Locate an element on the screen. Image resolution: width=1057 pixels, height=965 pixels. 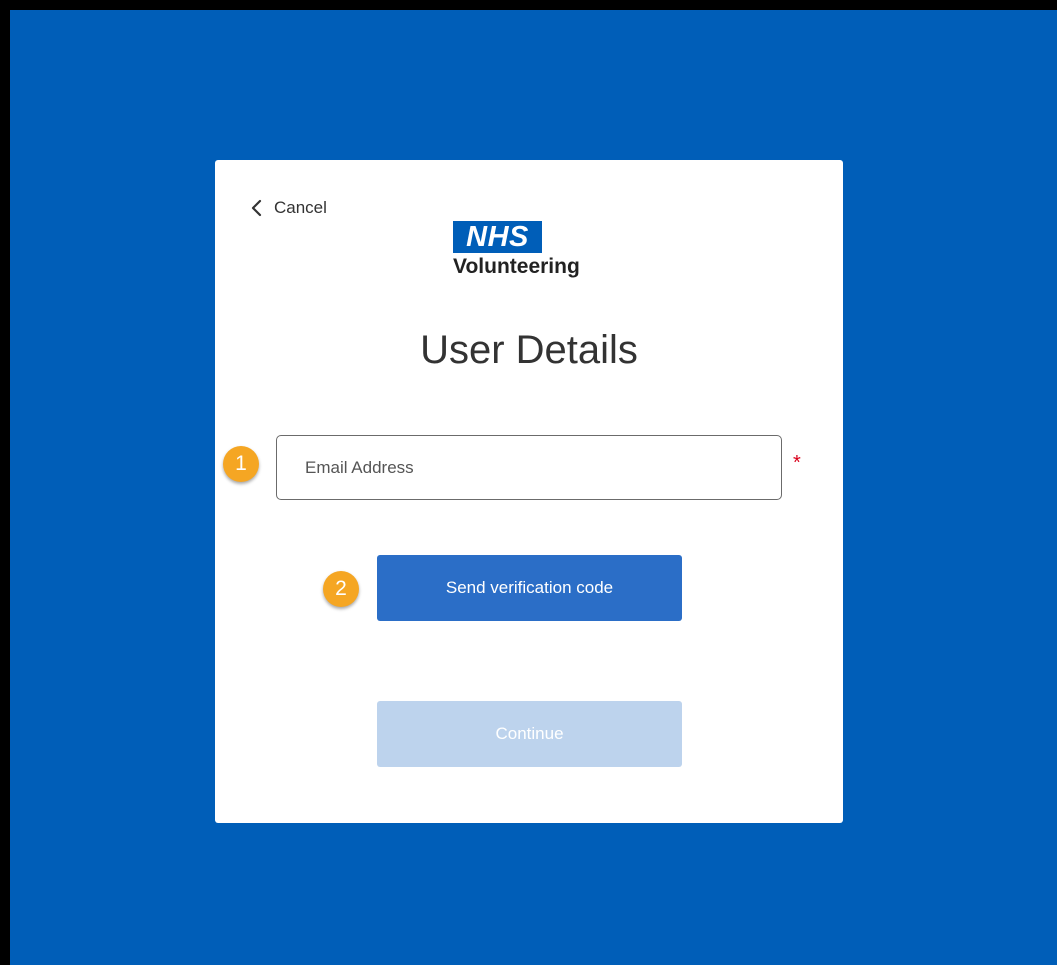
step-badge-1: 1 is located at coordinates (241, 464).